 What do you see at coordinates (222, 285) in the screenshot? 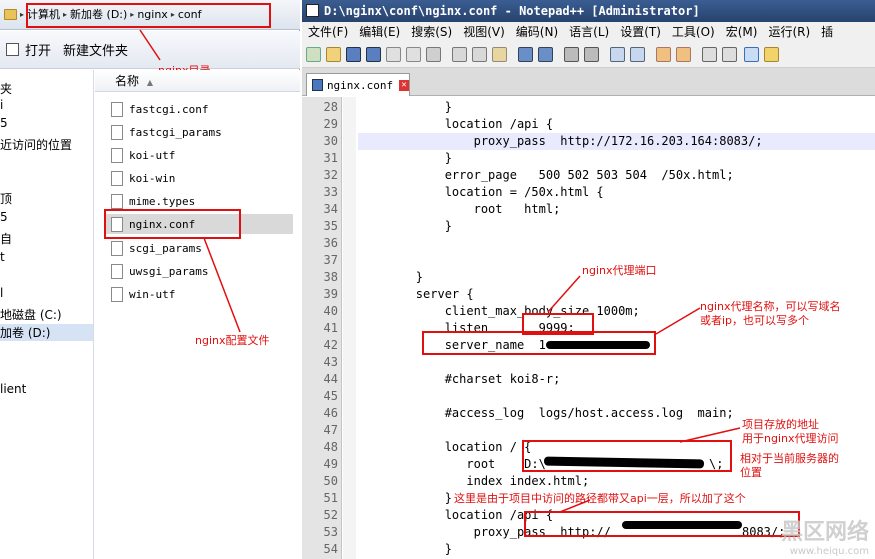
I see `arrow-conf` at bounding box center [222, 285].